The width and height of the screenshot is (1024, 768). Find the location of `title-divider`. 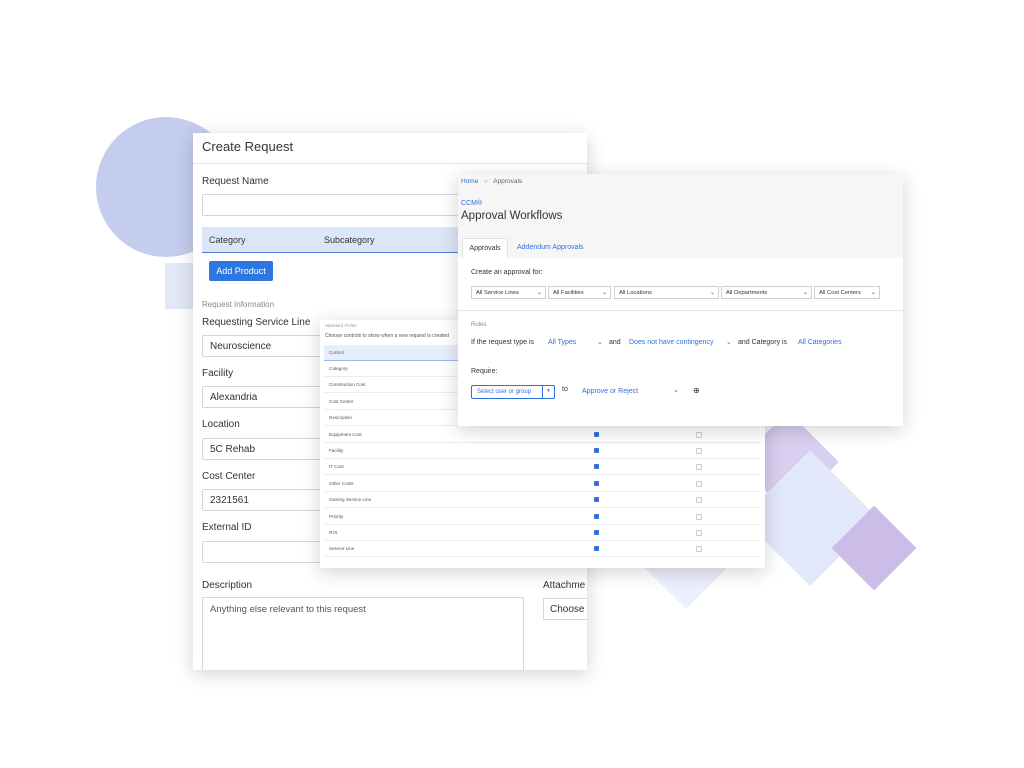

title-divider is located at coordinates (390, 163).